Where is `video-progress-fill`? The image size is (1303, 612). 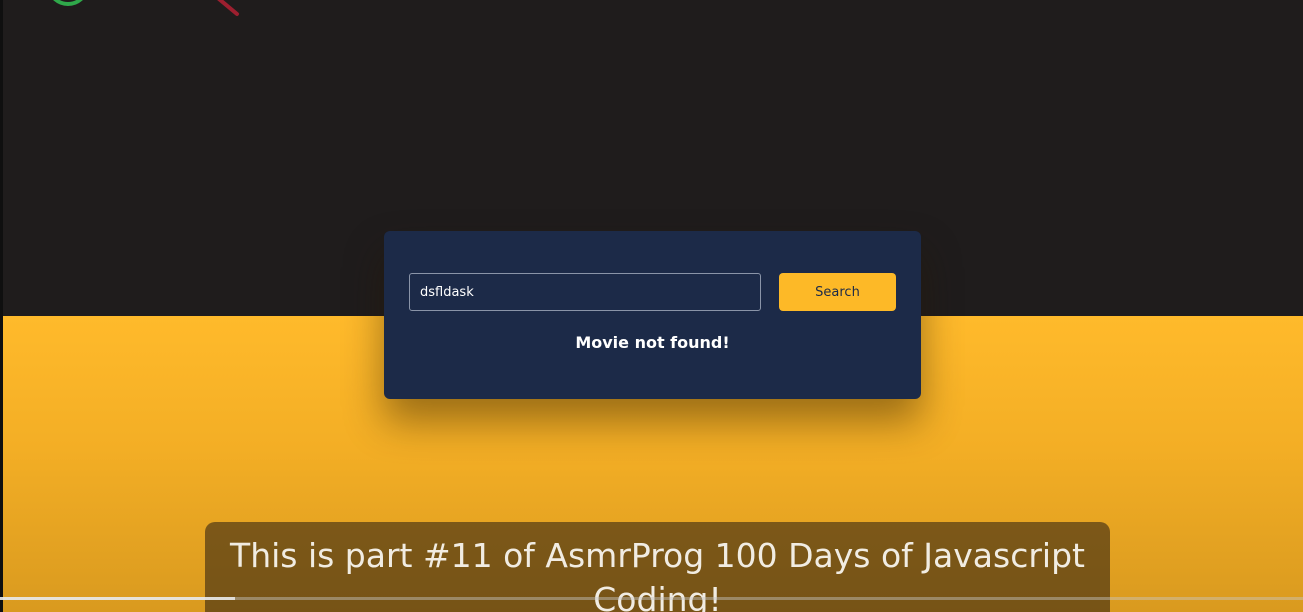 video-progress-fill is located at coordinates (117, 598).